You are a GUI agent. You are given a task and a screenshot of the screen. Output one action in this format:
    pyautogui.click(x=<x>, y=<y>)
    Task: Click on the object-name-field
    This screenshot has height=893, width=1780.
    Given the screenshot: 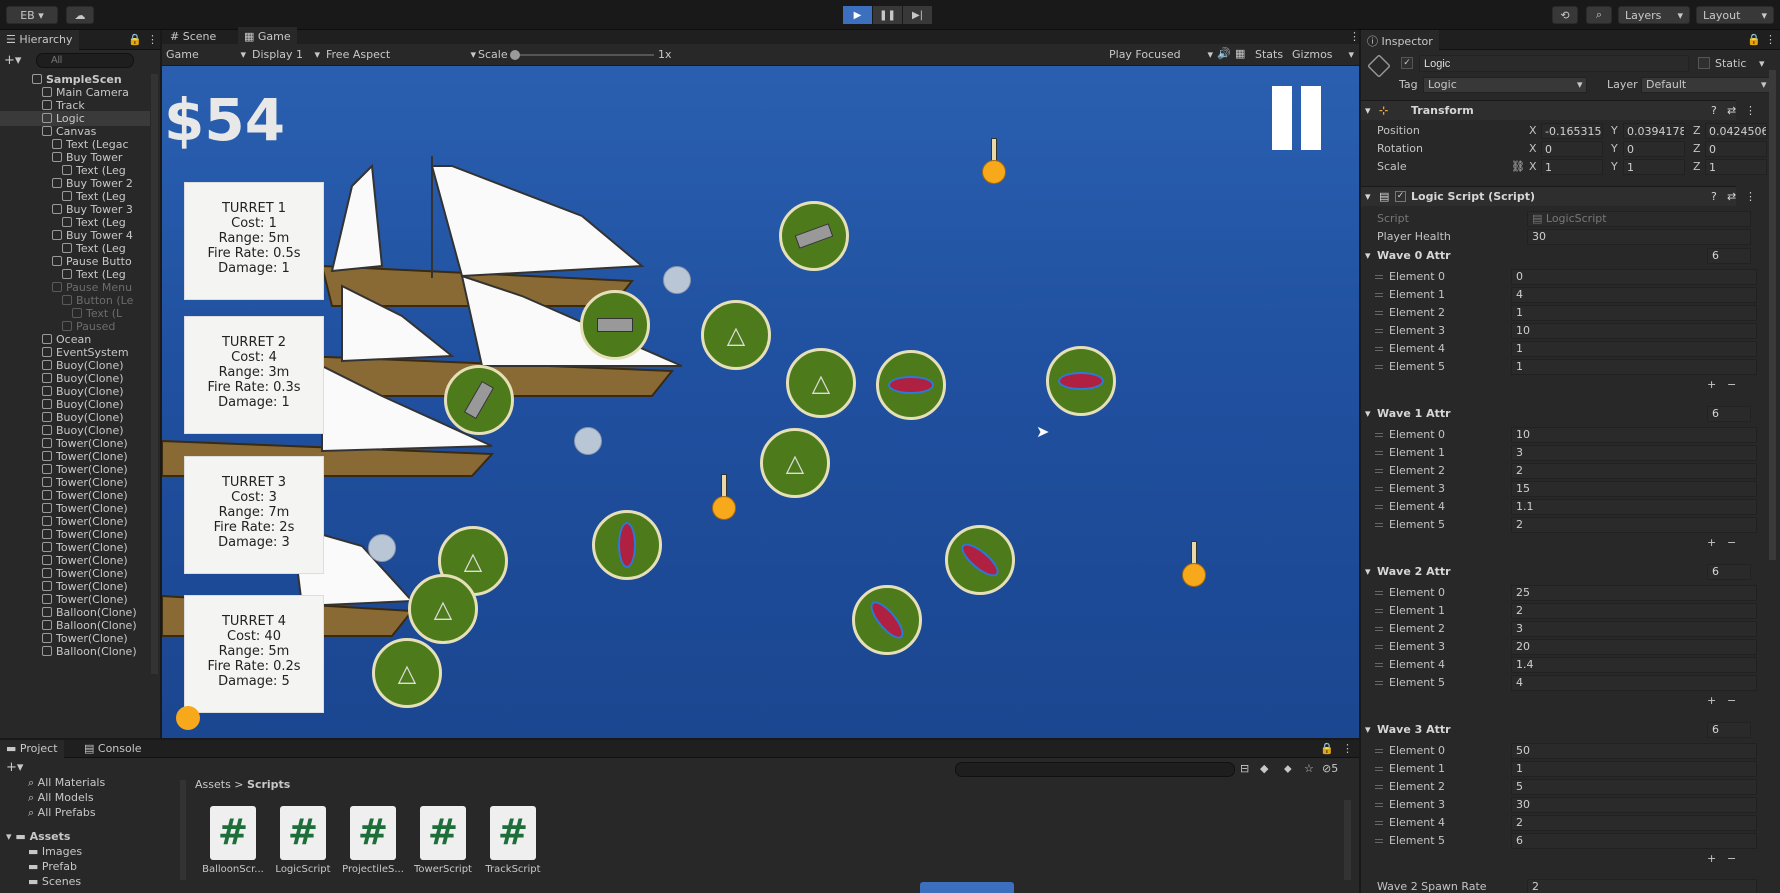 What is the action you would take?
    pyautogui.click(x=1554, y=63)
    